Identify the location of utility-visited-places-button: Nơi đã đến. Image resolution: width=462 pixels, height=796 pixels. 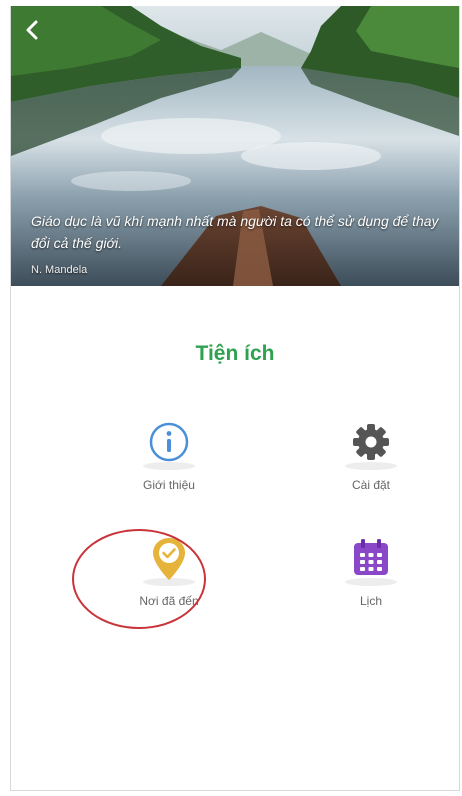
(169, 581).